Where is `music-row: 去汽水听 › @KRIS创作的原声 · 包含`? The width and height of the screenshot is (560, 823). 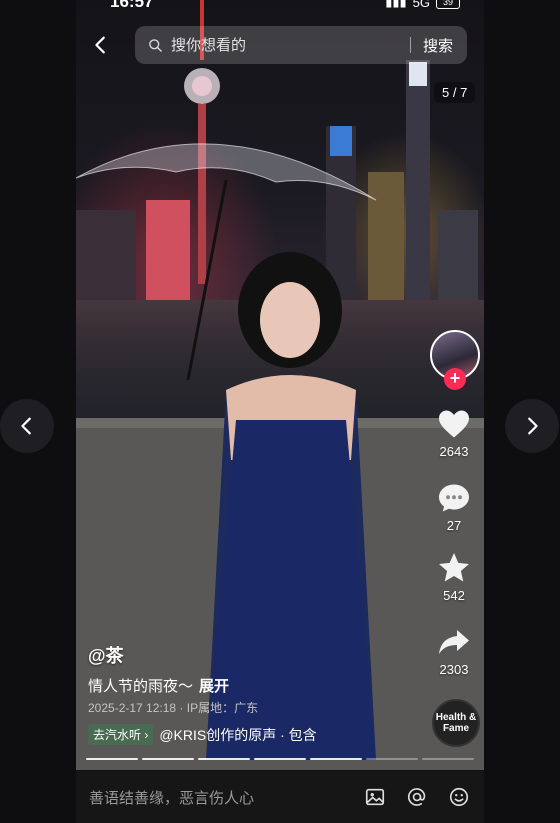 music-row: 去汽水听 › @KRIS创作的原声 · 包含 is located at coordinates (213, 734).